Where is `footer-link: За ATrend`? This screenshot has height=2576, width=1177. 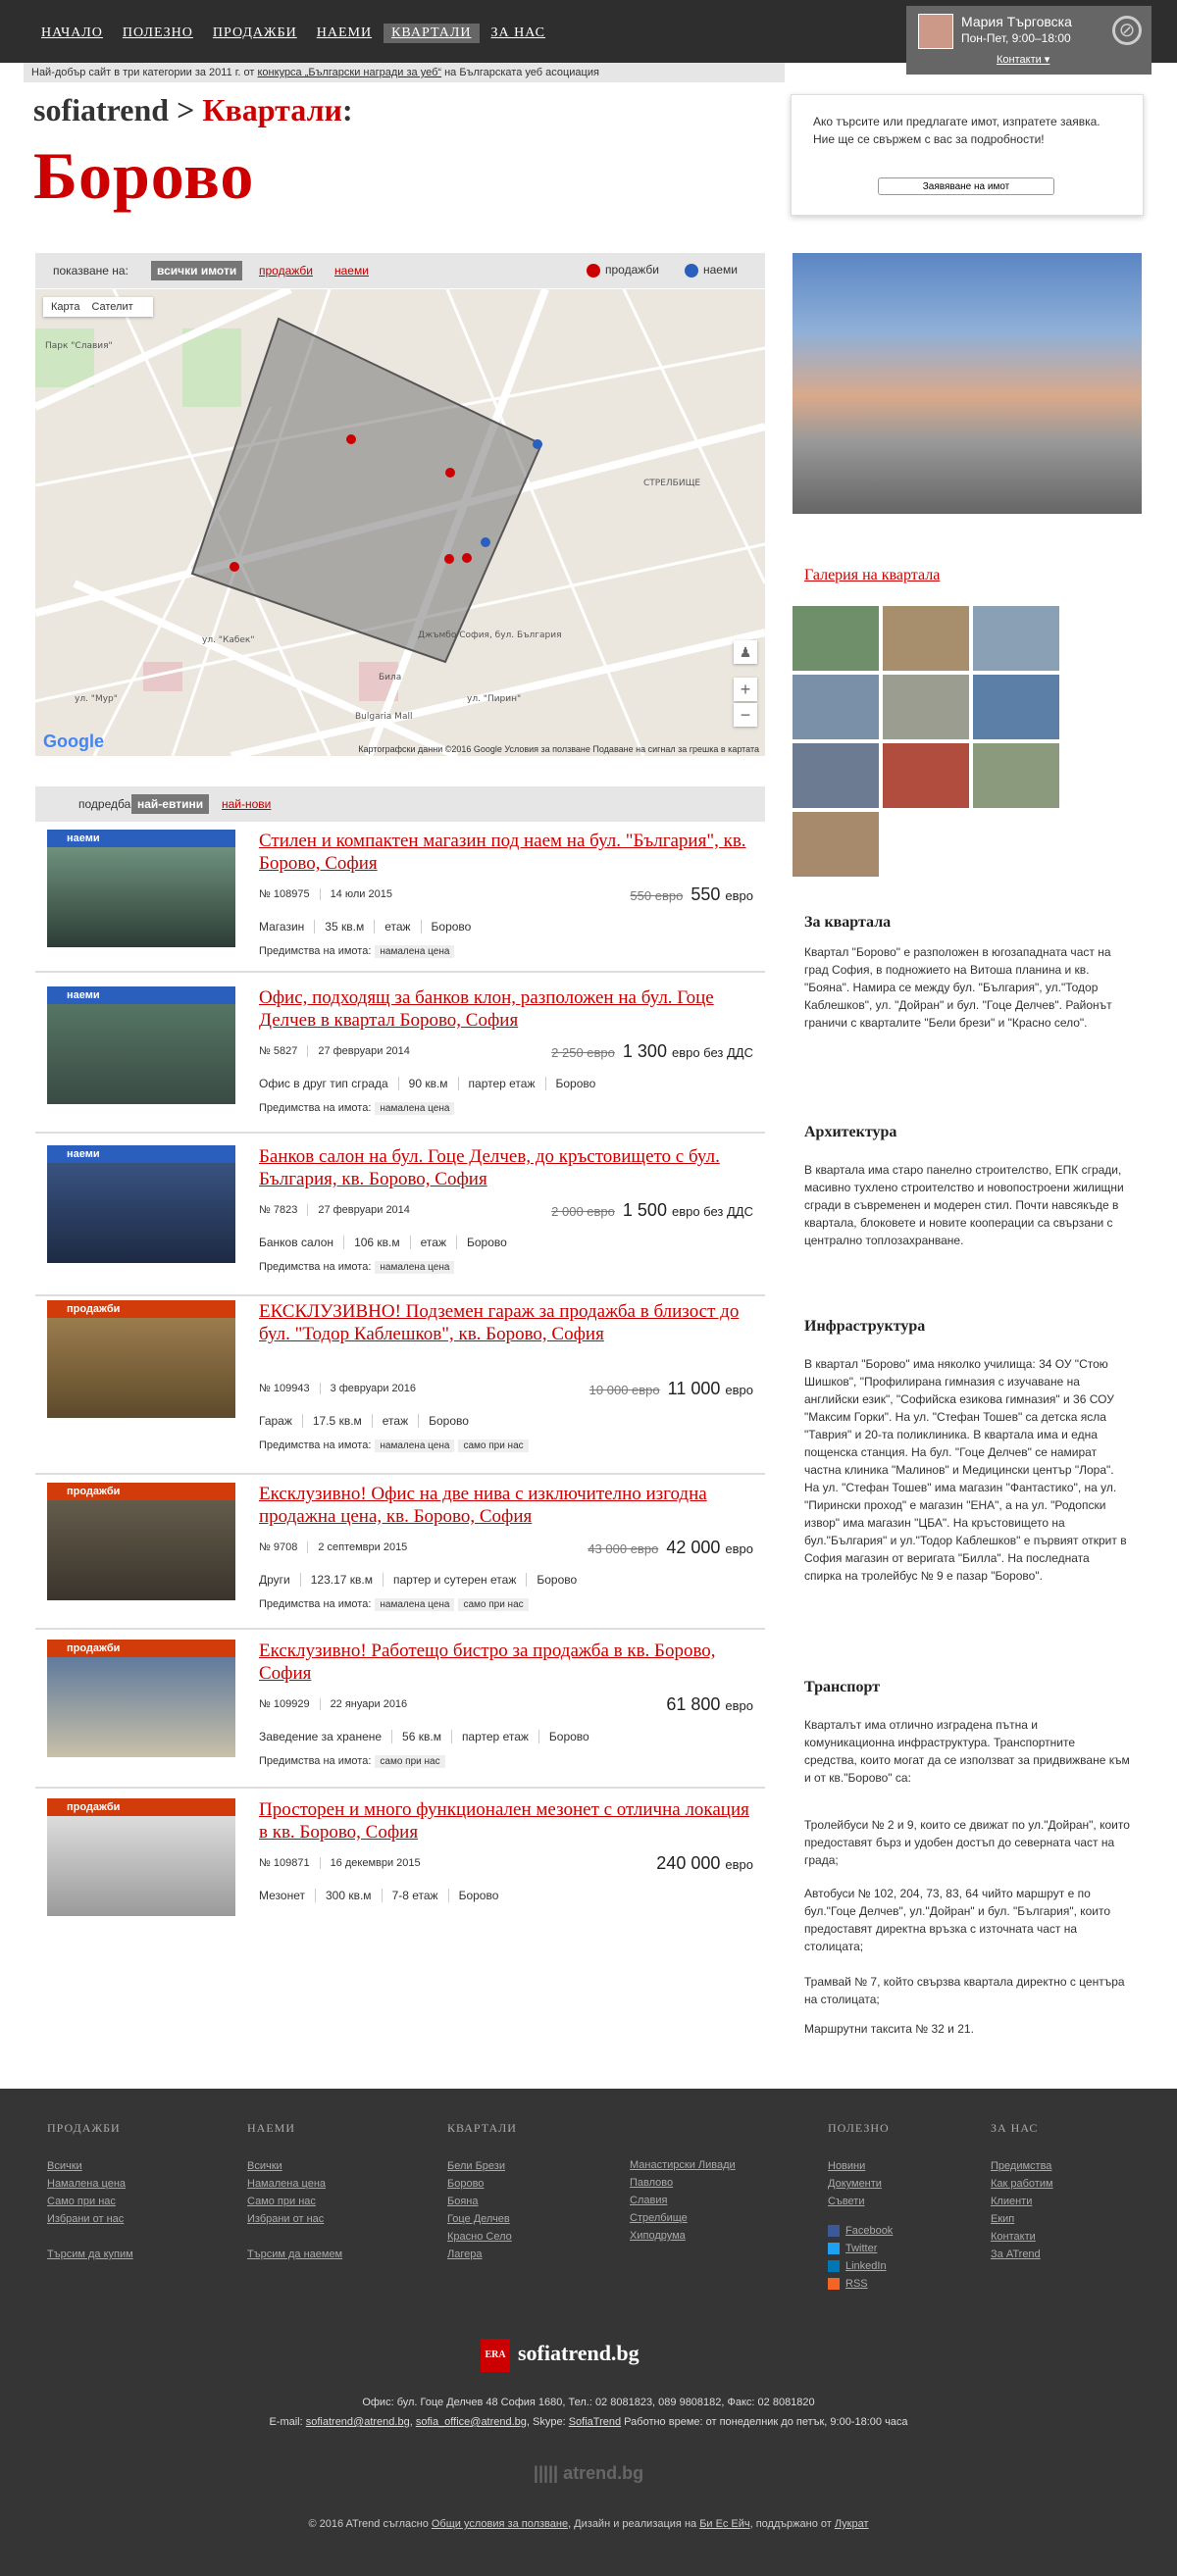 footer-link: За ATrend is located at coordinates (1022, 2255).